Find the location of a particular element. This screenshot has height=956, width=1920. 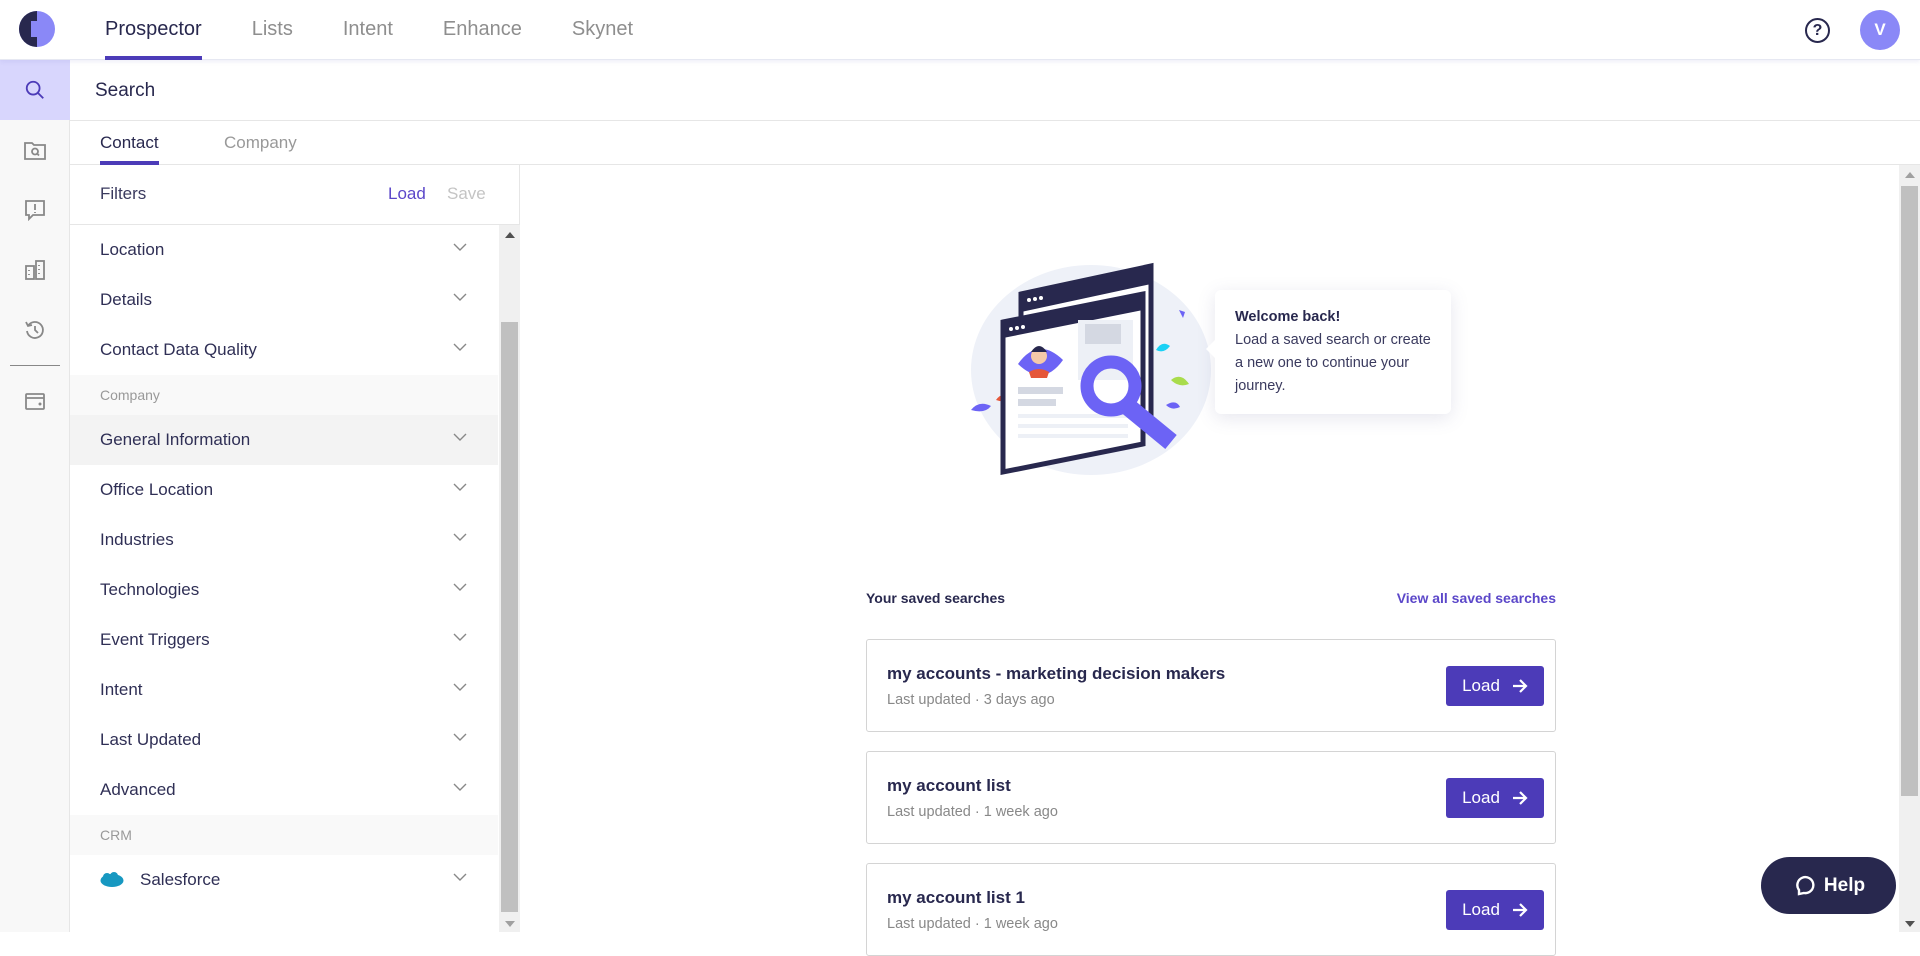

filter-last-updated: Last Updated is located at coordinates (284, 740).